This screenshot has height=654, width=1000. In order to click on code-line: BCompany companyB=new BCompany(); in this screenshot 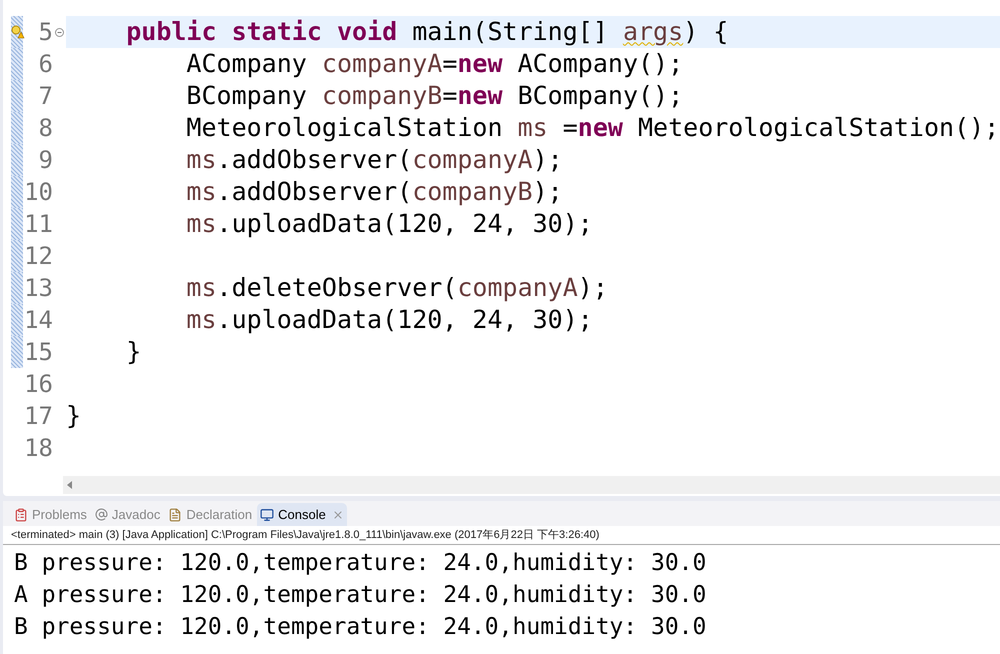, I will do `click(435, 96)`.